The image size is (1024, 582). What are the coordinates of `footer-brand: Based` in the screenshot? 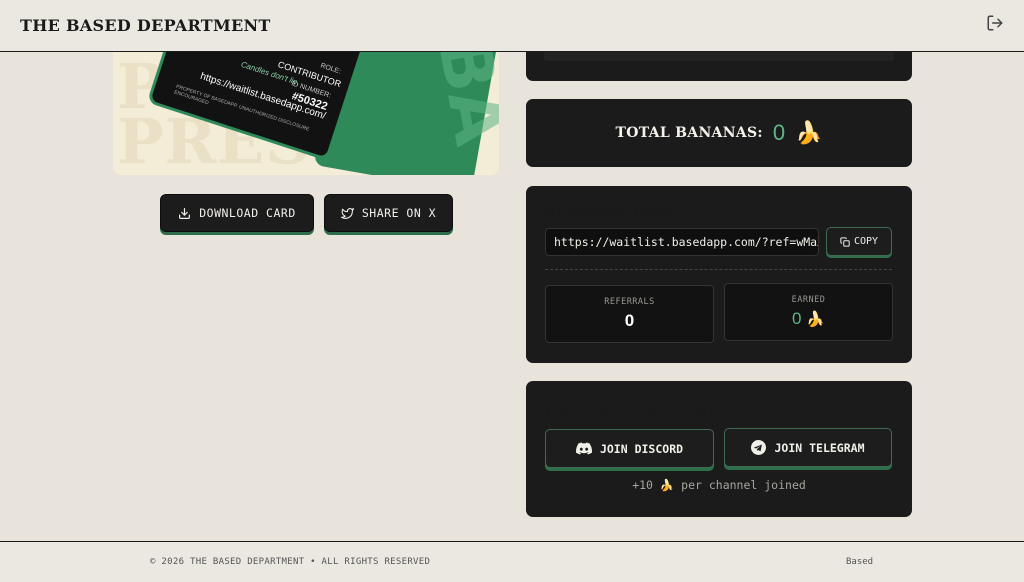 It's located at (859, 562).